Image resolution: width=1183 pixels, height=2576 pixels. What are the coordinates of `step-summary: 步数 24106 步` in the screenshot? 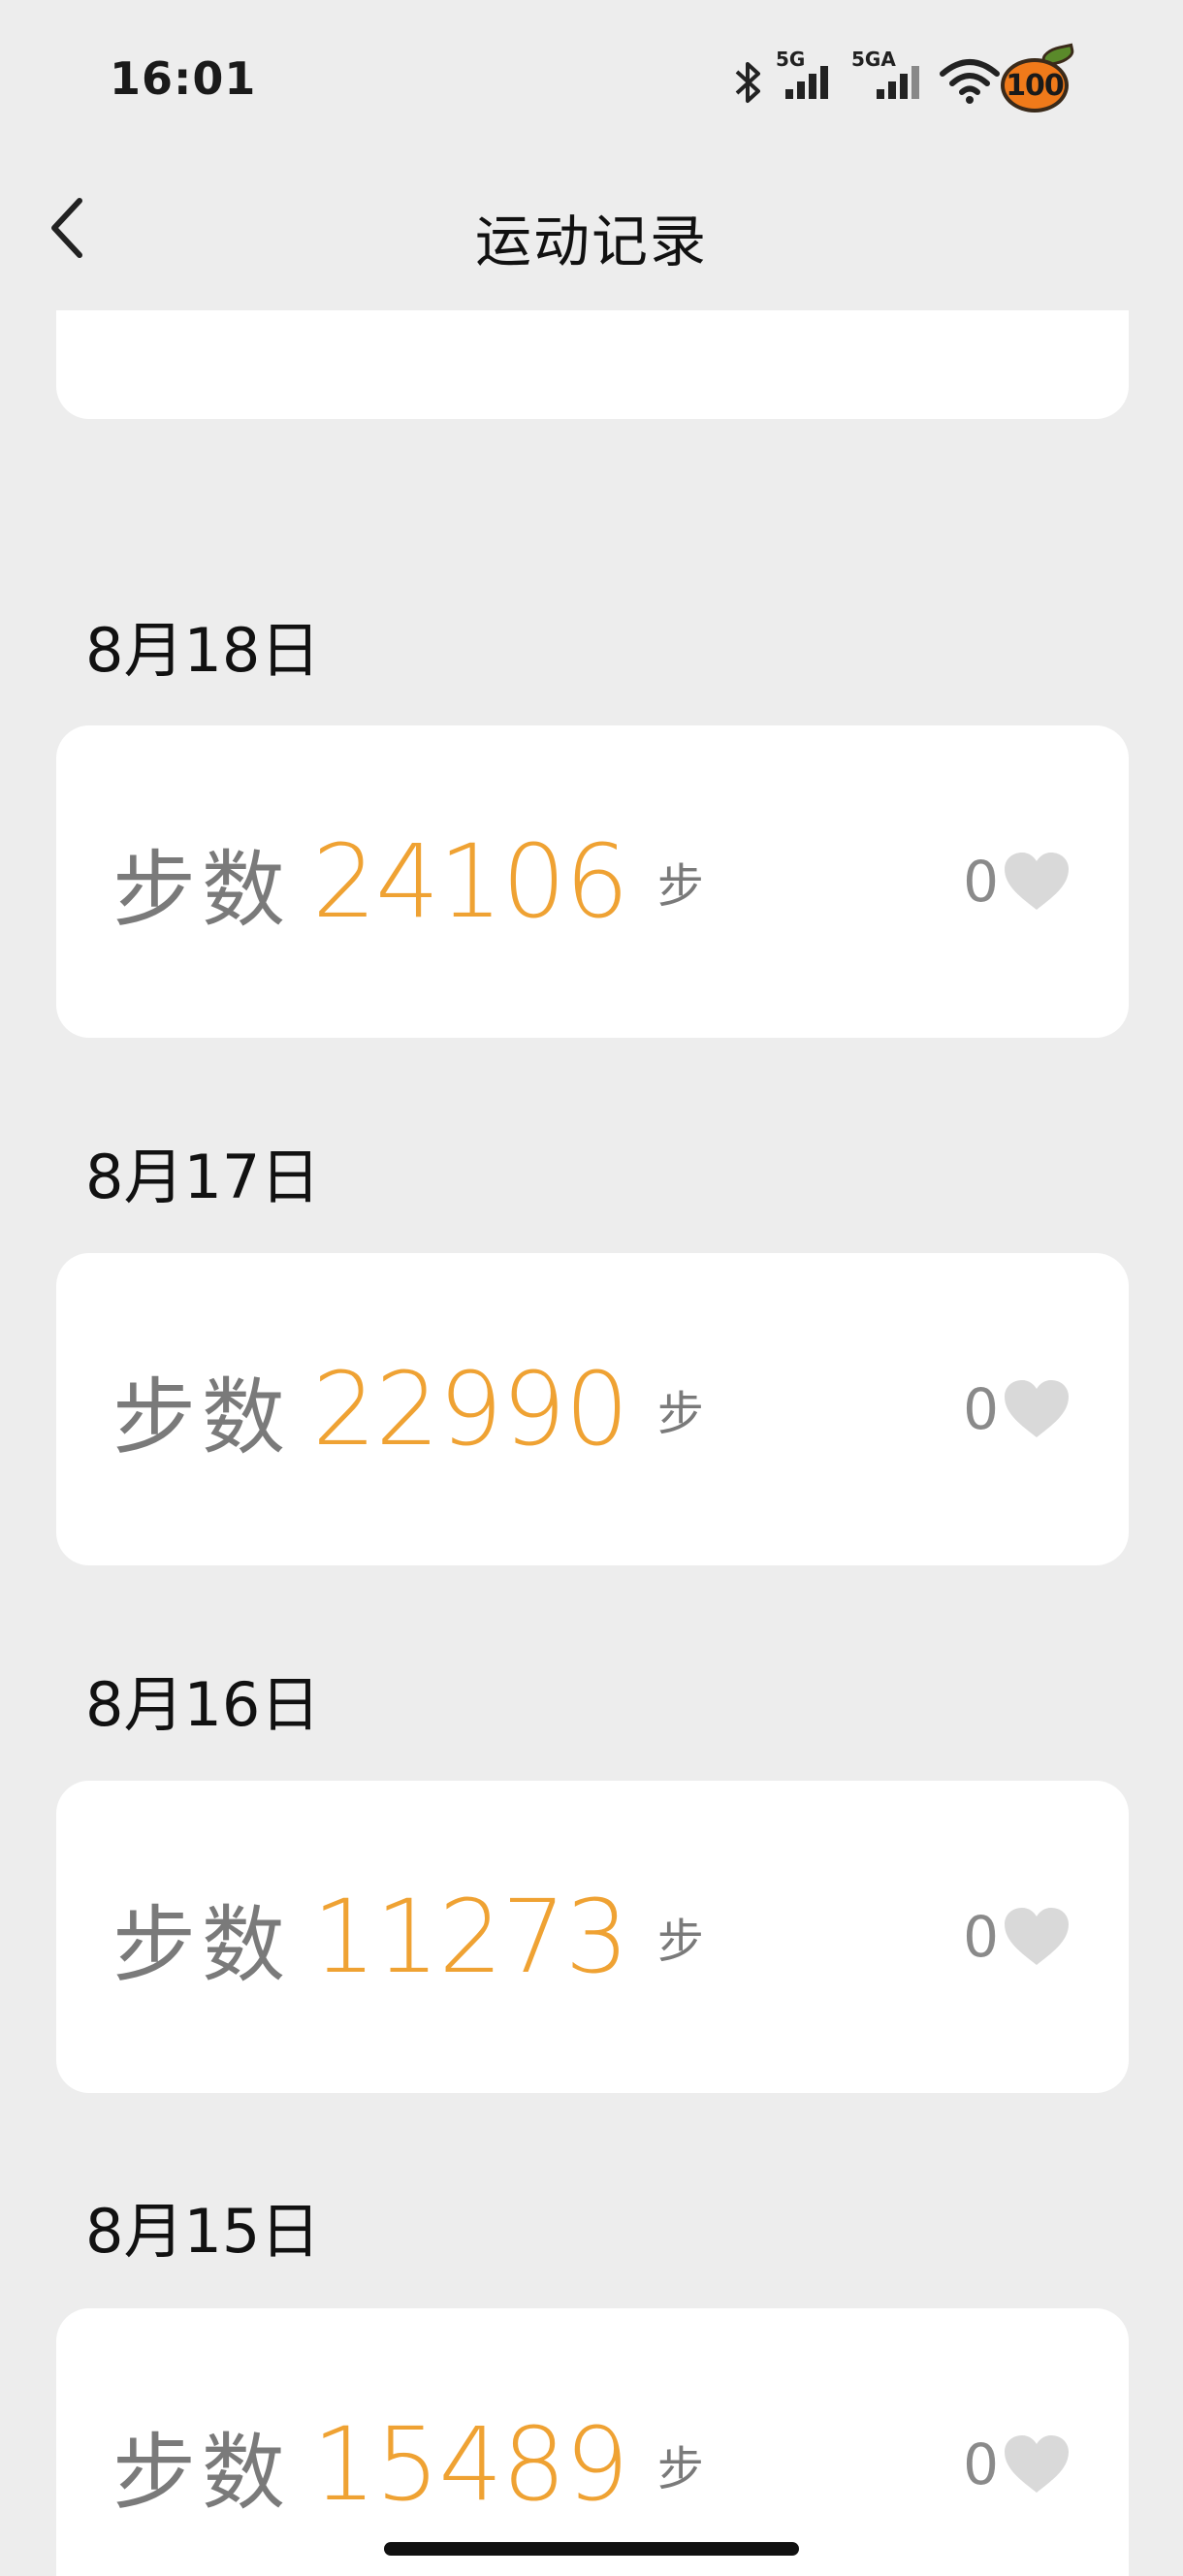 It's located at (408, 881).